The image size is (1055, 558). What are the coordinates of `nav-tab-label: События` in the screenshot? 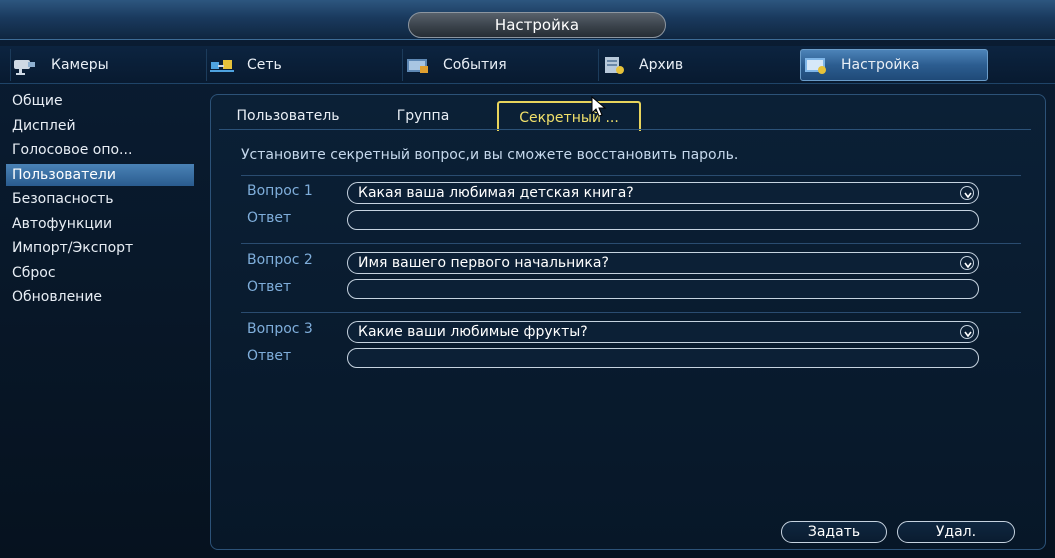 It's located at (475, 65).